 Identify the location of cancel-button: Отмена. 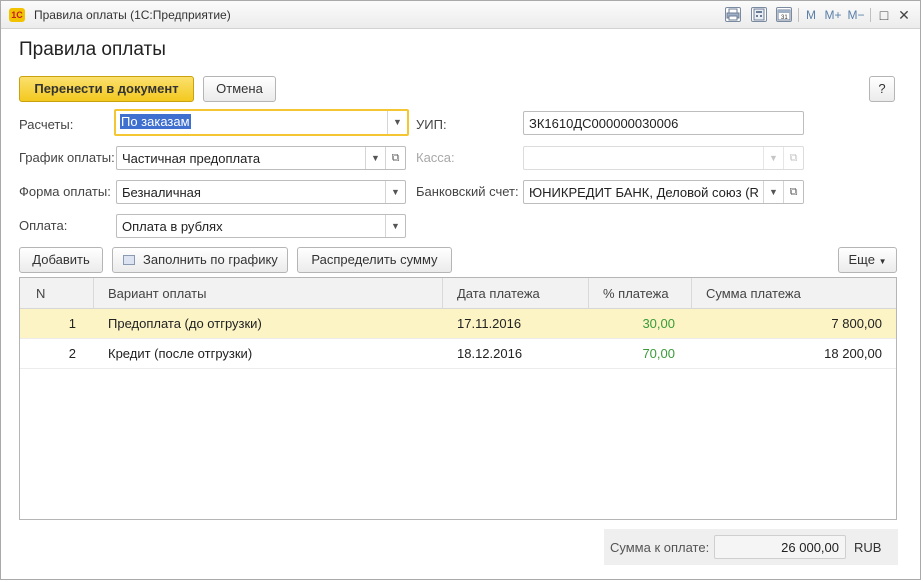
(239, 89).